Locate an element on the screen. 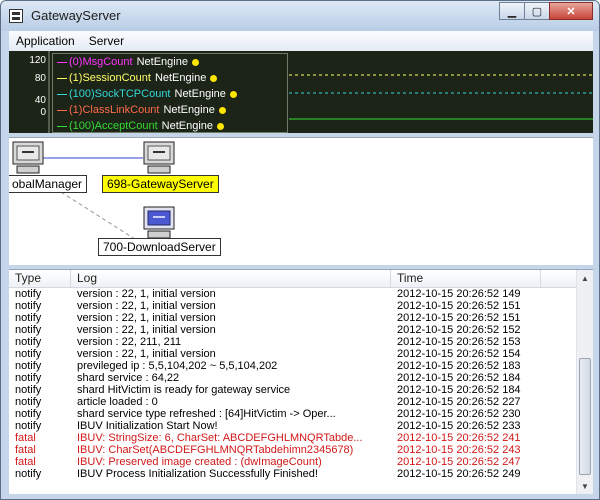 This screenshot has width=600, height=500. table-header: Type Log Time is located at coordinates (301, 279).